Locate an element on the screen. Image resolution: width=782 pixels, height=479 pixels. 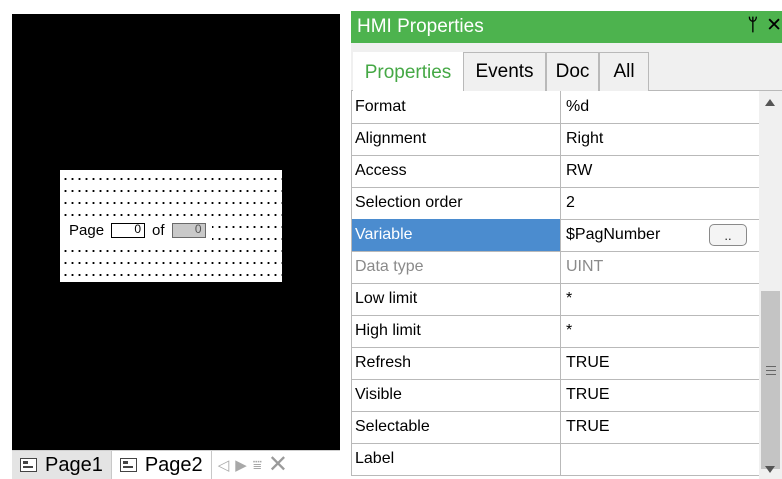
panel-titlebar: HMI Properties ᛘ ✕ is located at coordinates (566, 27).